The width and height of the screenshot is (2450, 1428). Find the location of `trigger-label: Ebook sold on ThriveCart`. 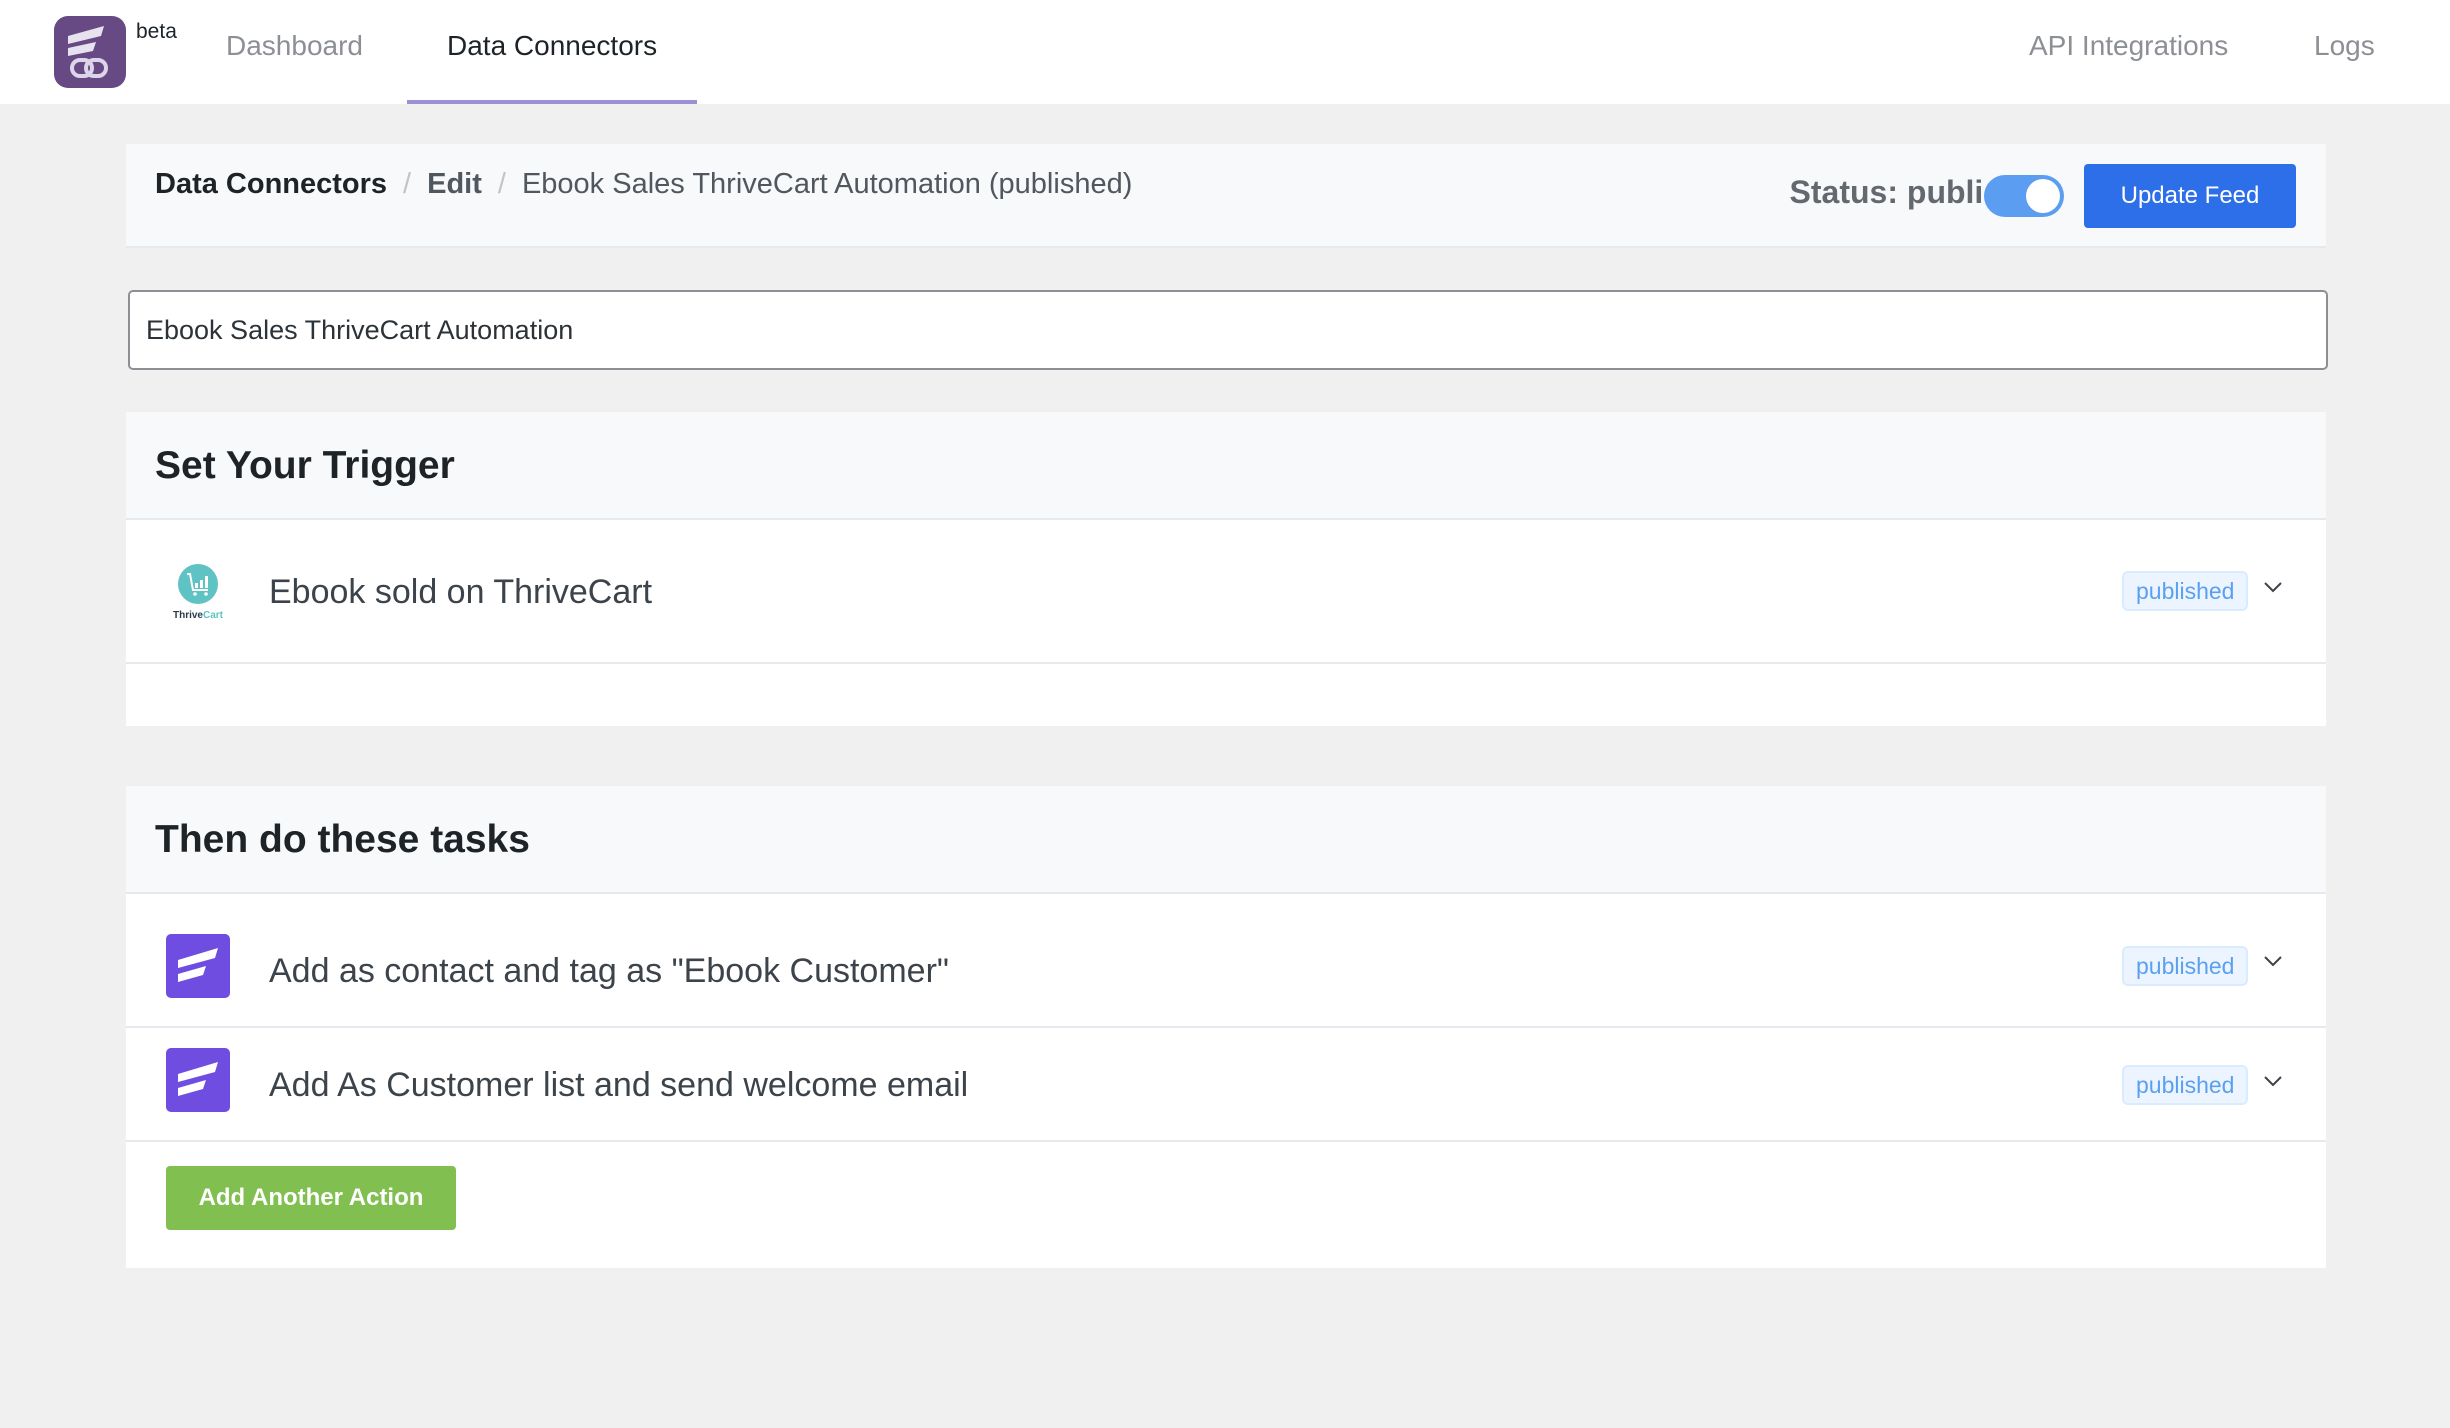

trigger-label: Ebook sold on ThriveCart is located at coordinates (461, 592).